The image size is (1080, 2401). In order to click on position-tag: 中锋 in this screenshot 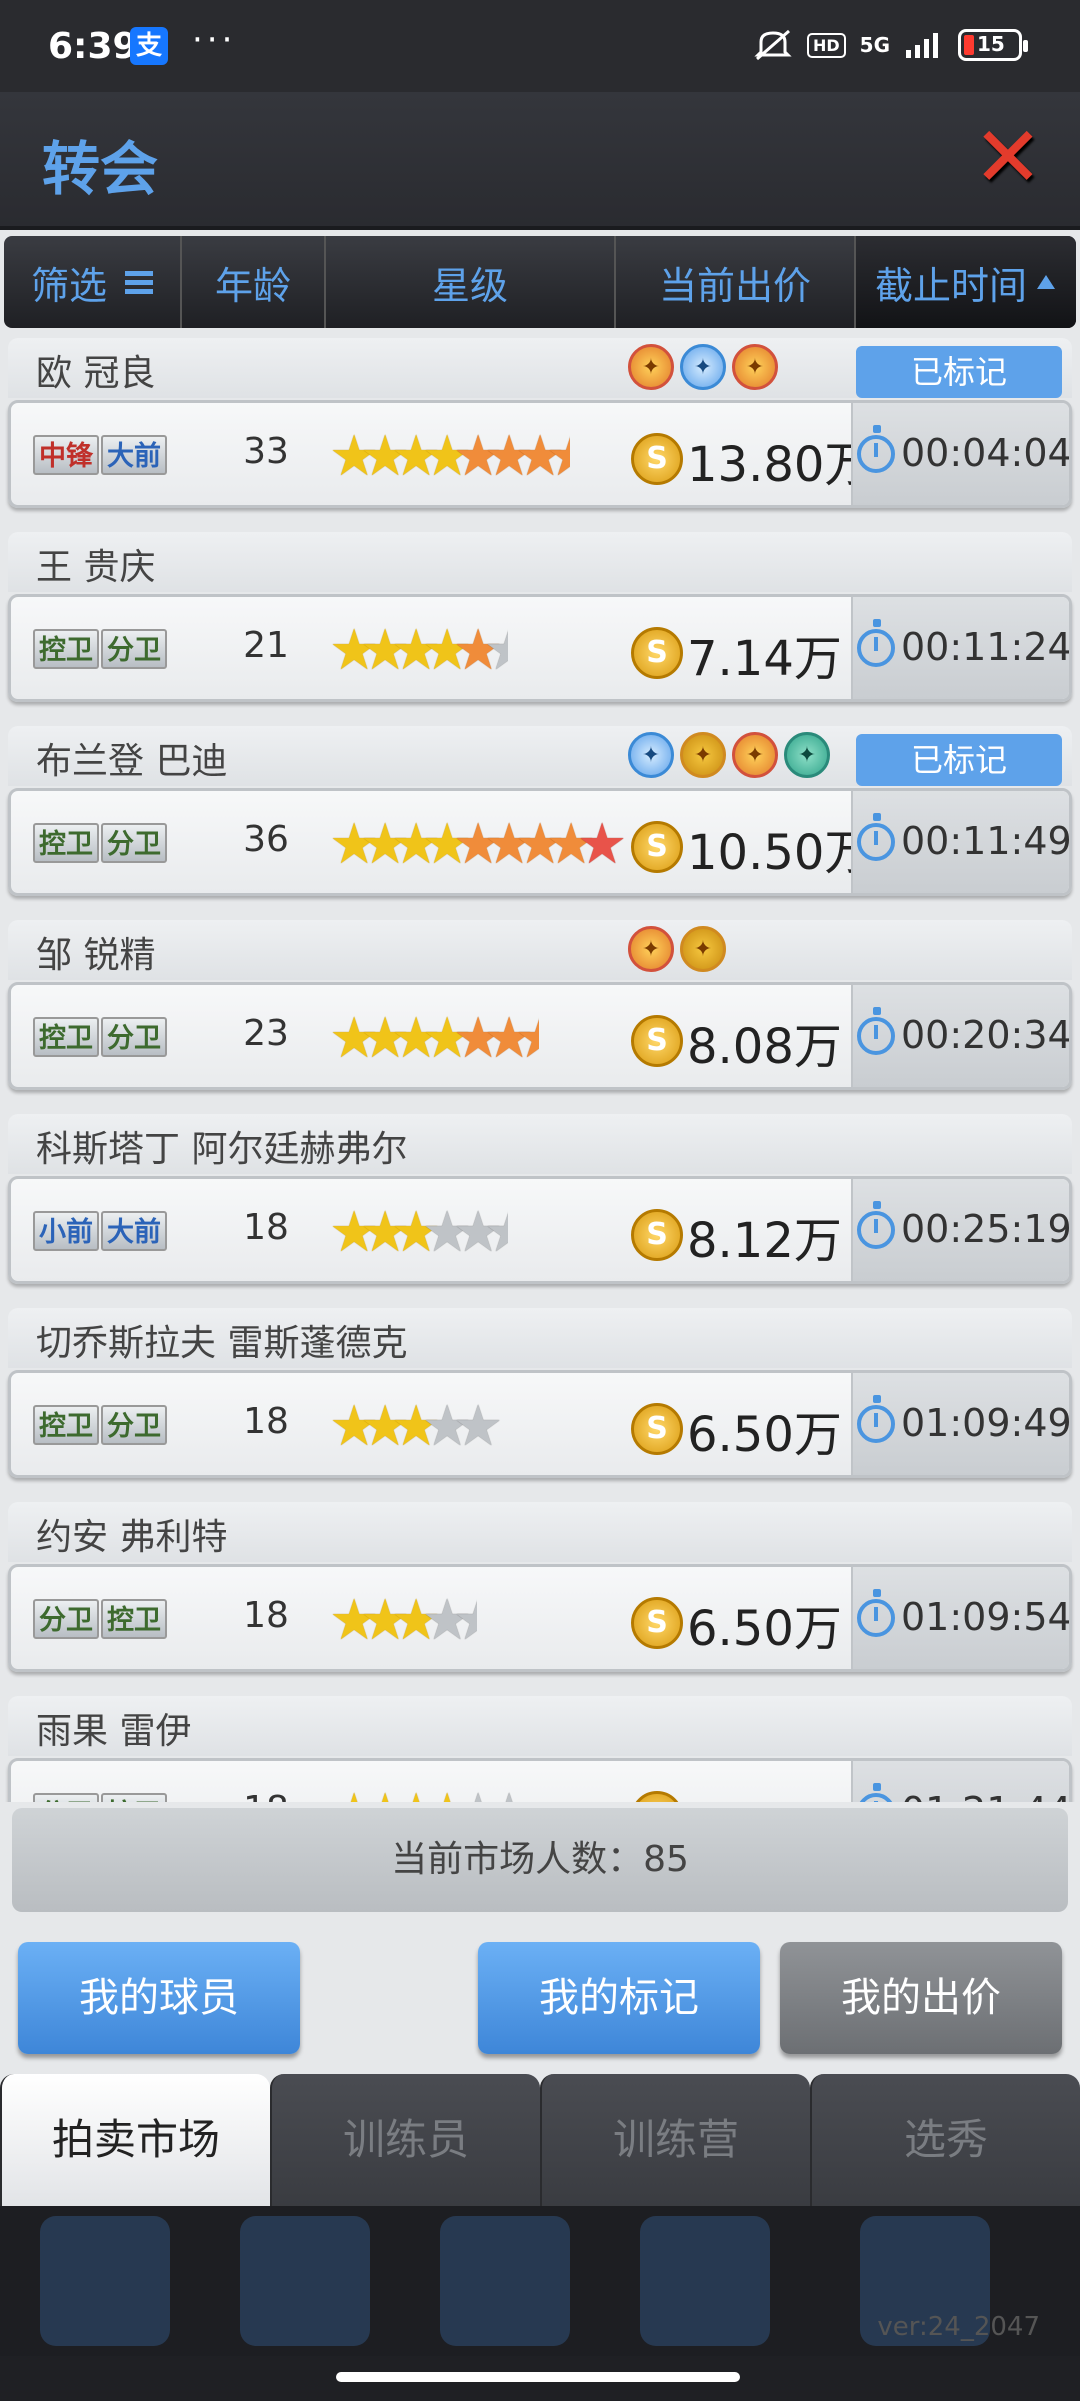, I will do `click(66, 455)`.